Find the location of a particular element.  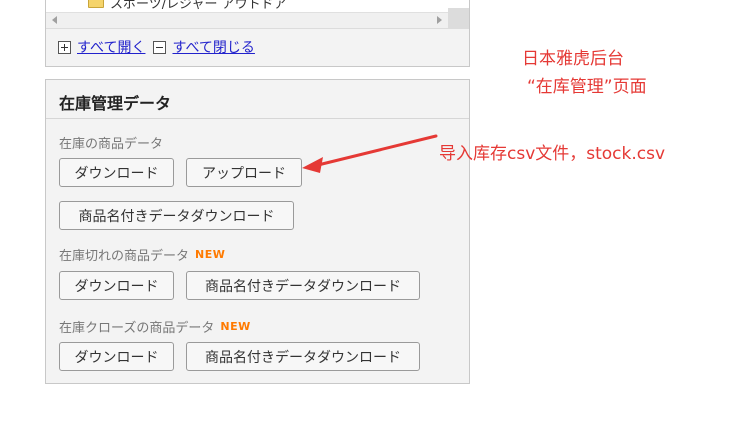

annotation-arrow-icon is located at coordinates (370, 153).